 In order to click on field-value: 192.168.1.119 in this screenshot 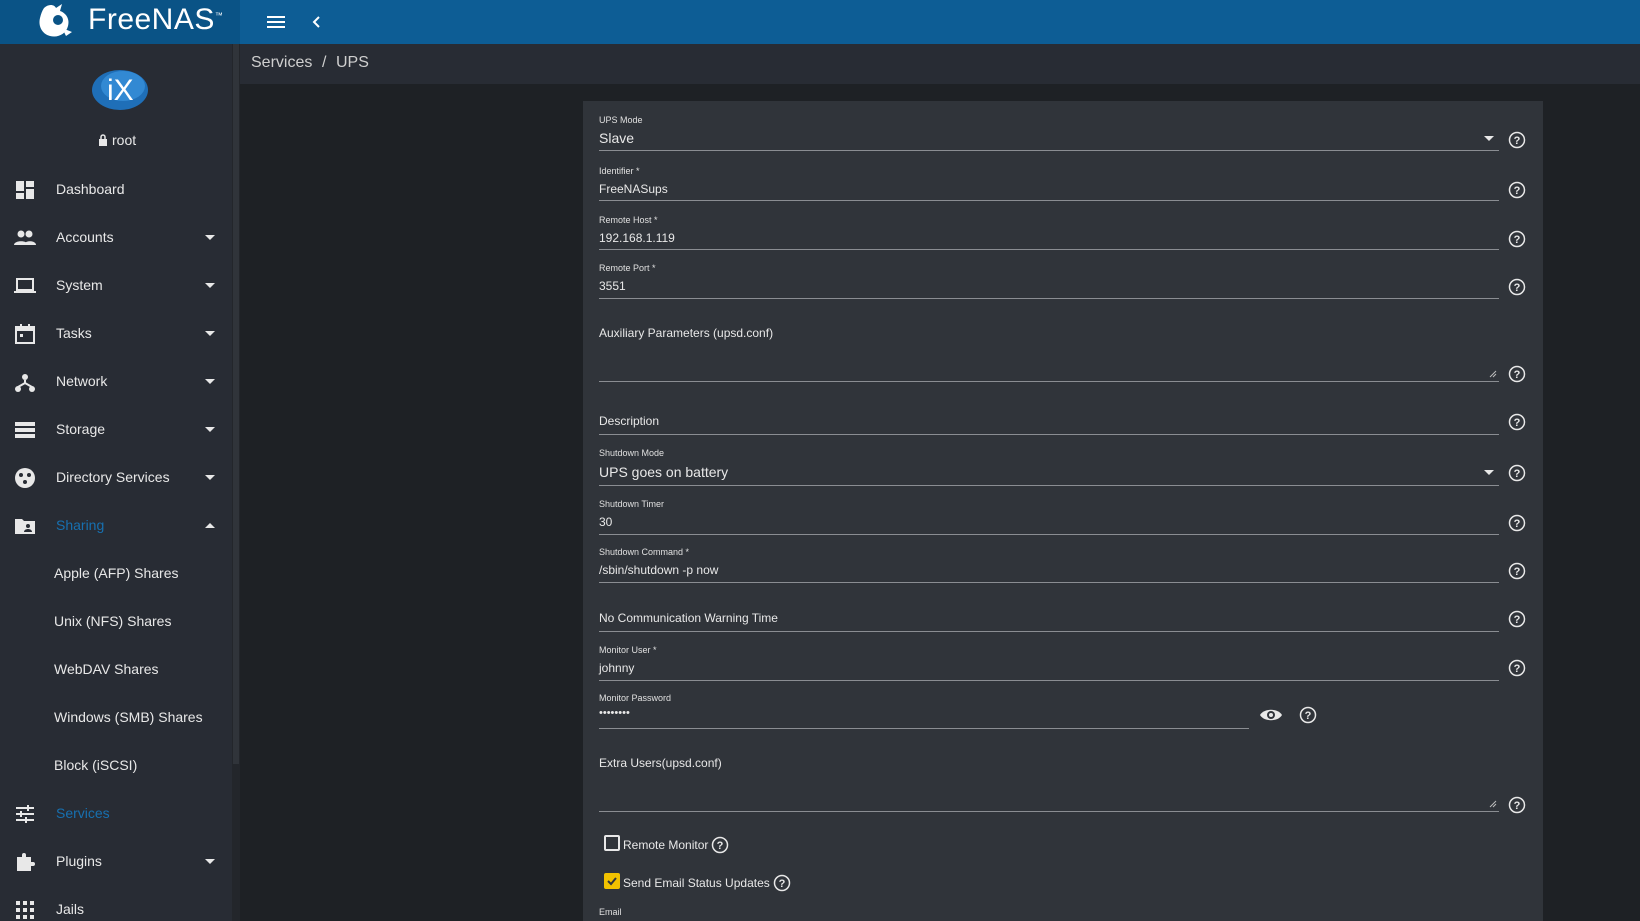, I will do `click(637, 238)`.